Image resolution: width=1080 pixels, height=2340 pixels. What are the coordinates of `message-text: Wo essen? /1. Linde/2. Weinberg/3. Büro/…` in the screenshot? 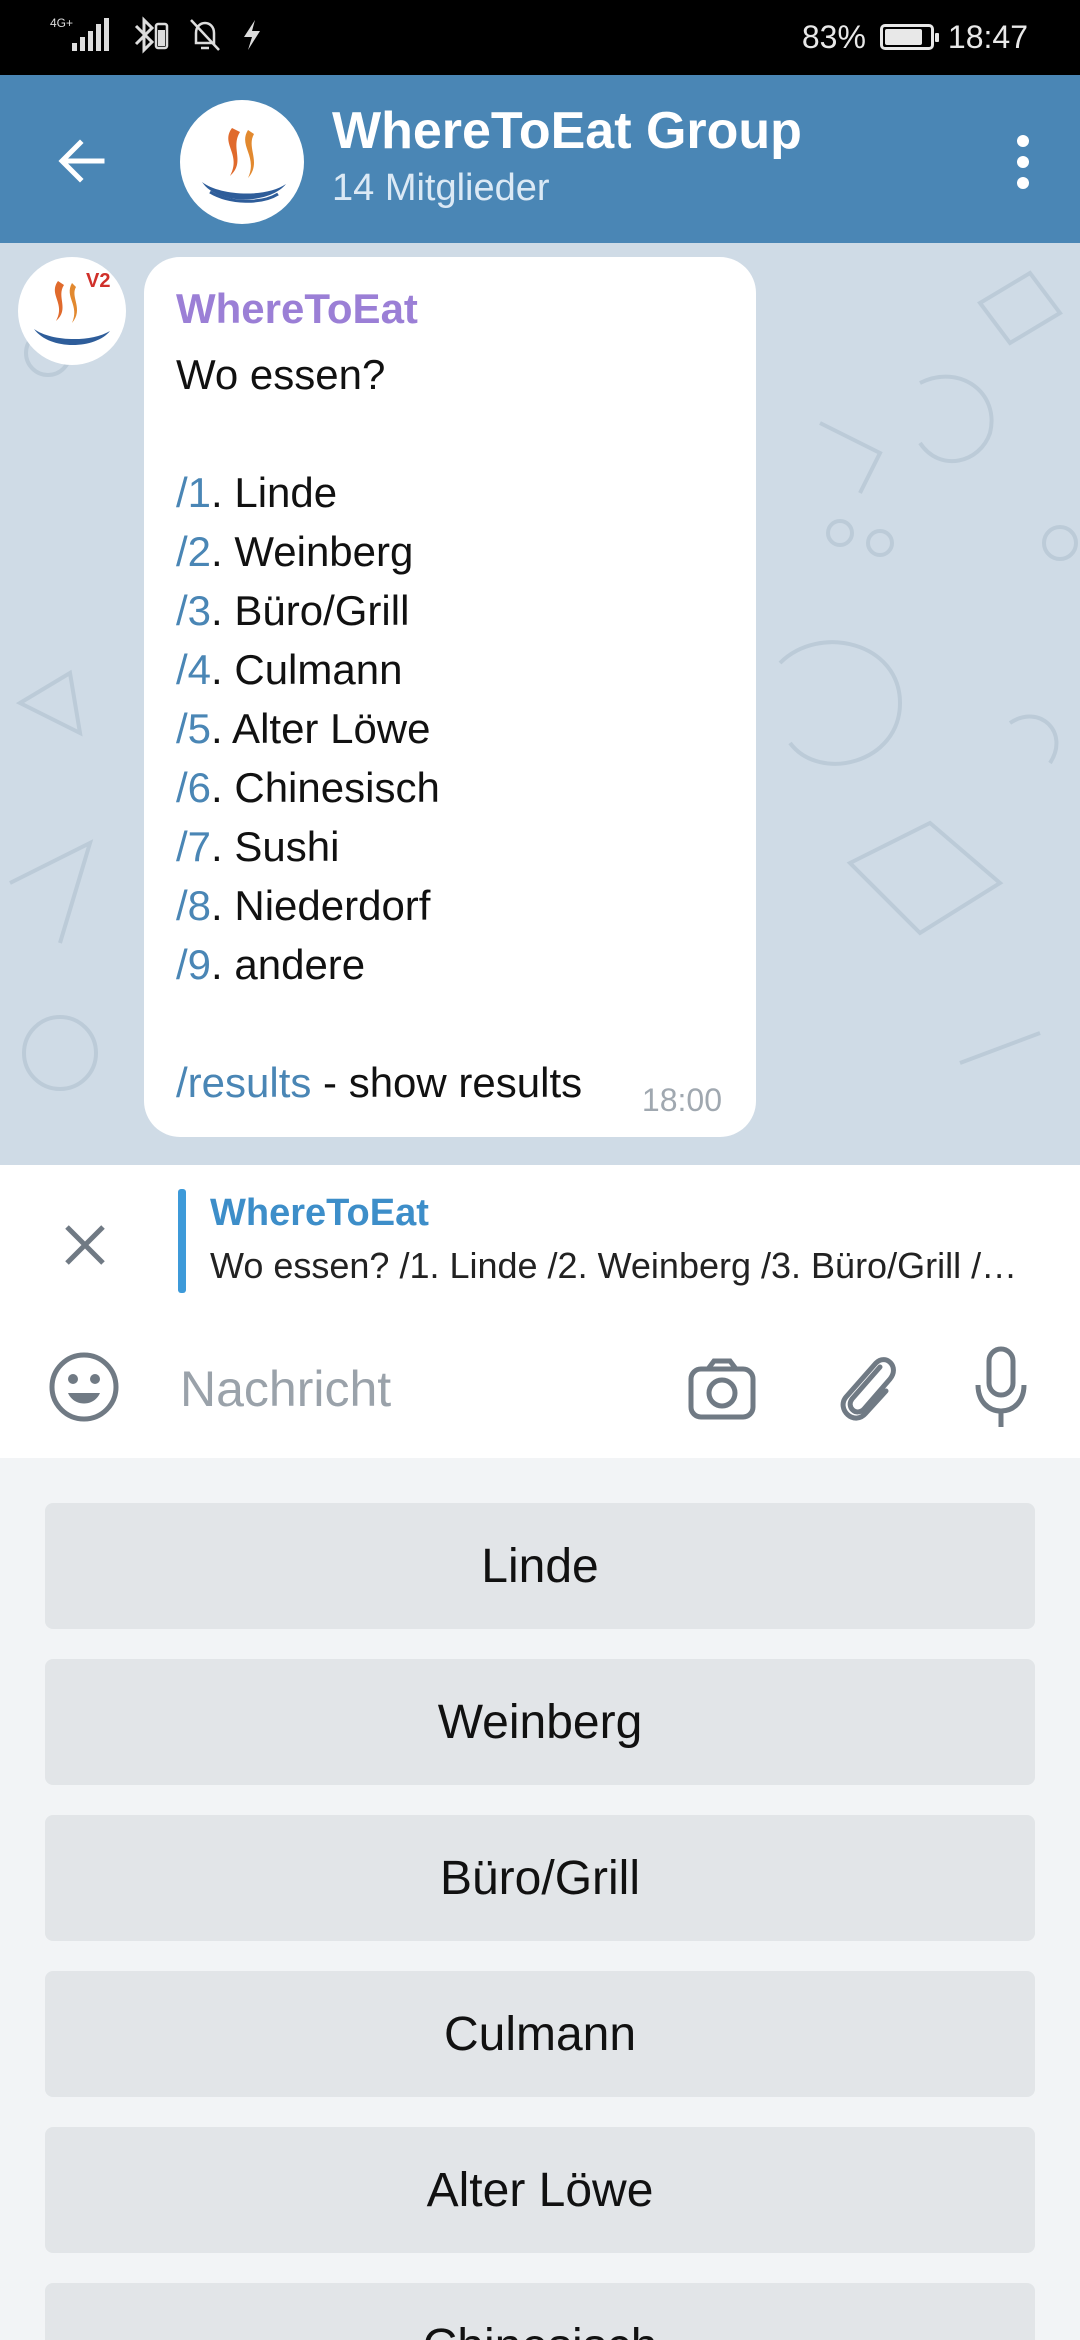 It's located at (379, 728).